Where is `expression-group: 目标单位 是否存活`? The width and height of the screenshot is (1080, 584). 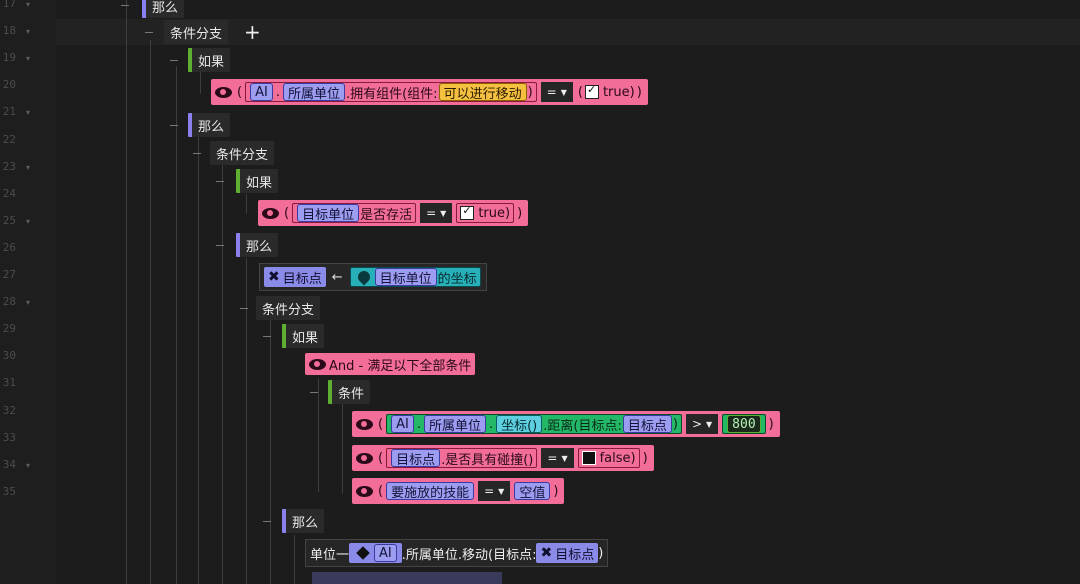 expression-group: 目标单位 是否存活 is located at coordinates (354, 213).